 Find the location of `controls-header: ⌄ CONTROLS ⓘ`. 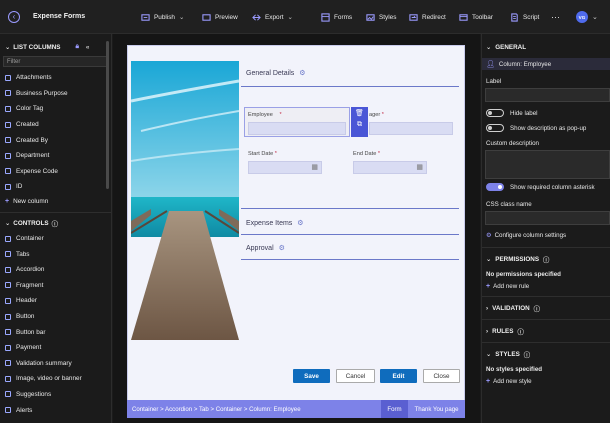

controls-header: ⌄ CONTROLS ⓘ is located at coordinates (55, 224).